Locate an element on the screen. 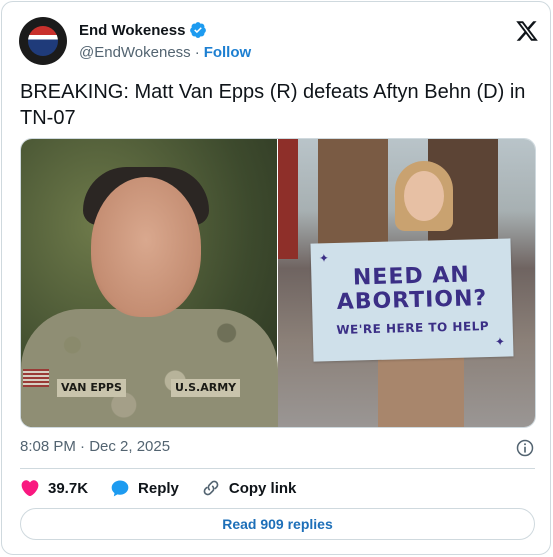 This screenshot has width=553, height=557. link-icon is located at coordinates (211, 488).